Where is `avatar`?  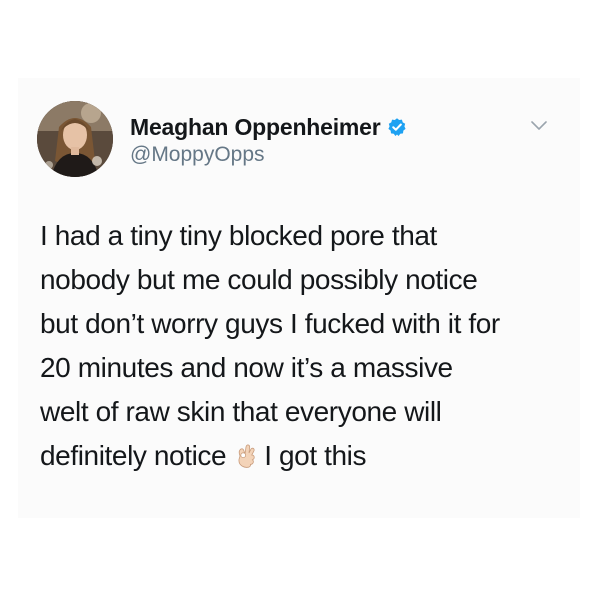
avatar is located at coordinates (75, 139).